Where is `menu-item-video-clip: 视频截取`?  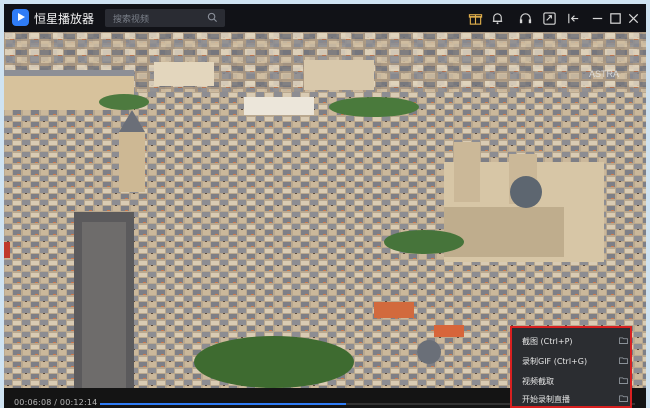
menu-item-video-clip: 视频截取 is located at coordinates (573, 381).